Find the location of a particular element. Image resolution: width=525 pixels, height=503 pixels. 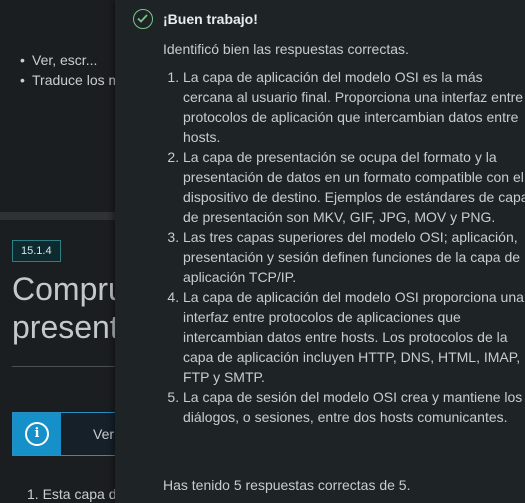

bullet-item: • Traduce los m is located at coordinates (70, 80).